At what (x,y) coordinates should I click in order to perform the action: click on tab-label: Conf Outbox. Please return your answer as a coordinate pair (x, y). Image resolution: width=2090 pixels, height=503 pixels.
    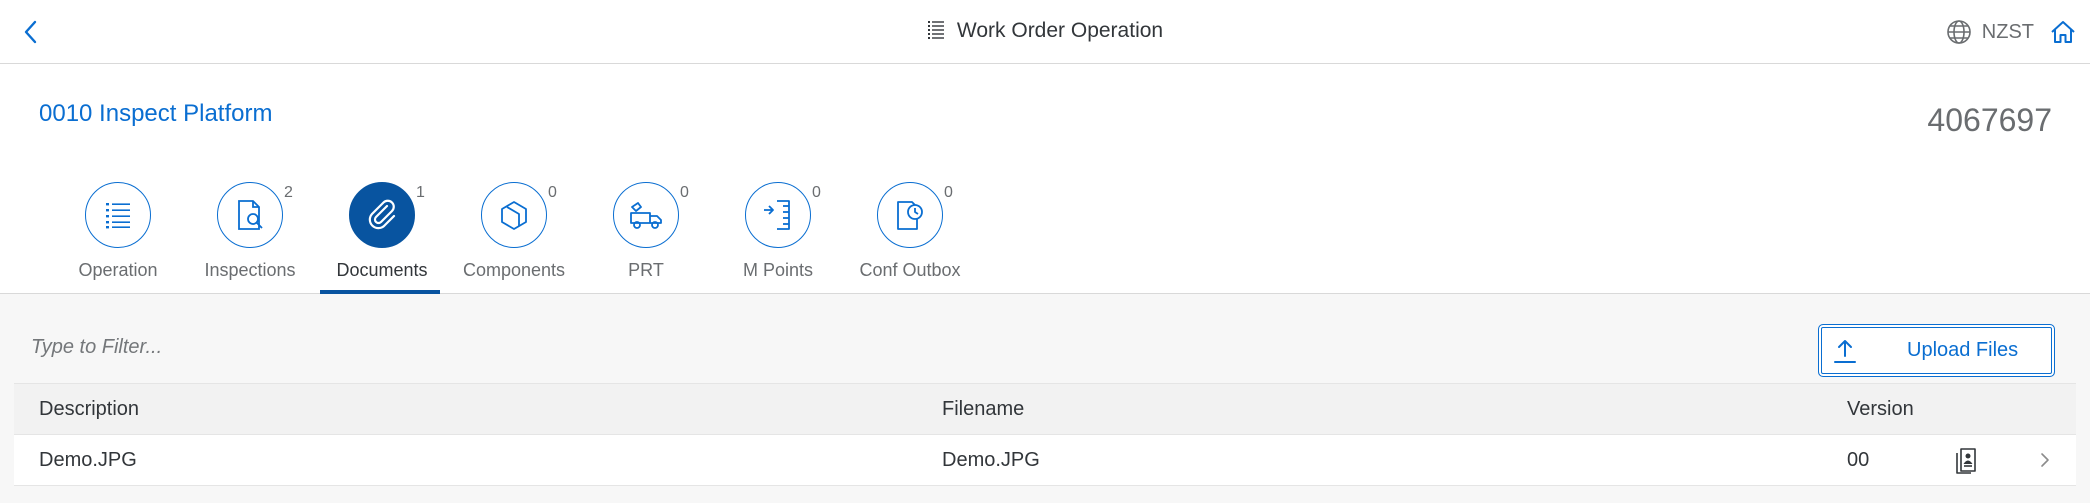
    Looking at the image, I should click on (910, 270).